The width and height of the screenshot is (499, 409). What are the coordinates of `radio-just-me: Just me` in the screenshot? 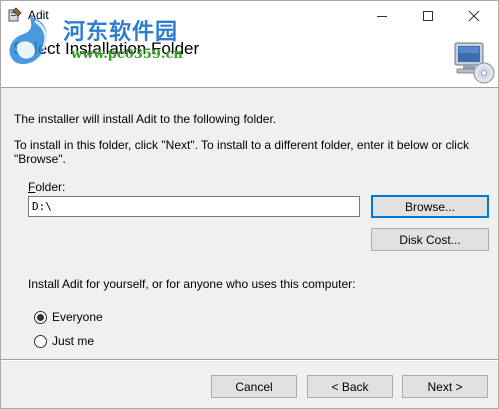 It's located at (64, 341).